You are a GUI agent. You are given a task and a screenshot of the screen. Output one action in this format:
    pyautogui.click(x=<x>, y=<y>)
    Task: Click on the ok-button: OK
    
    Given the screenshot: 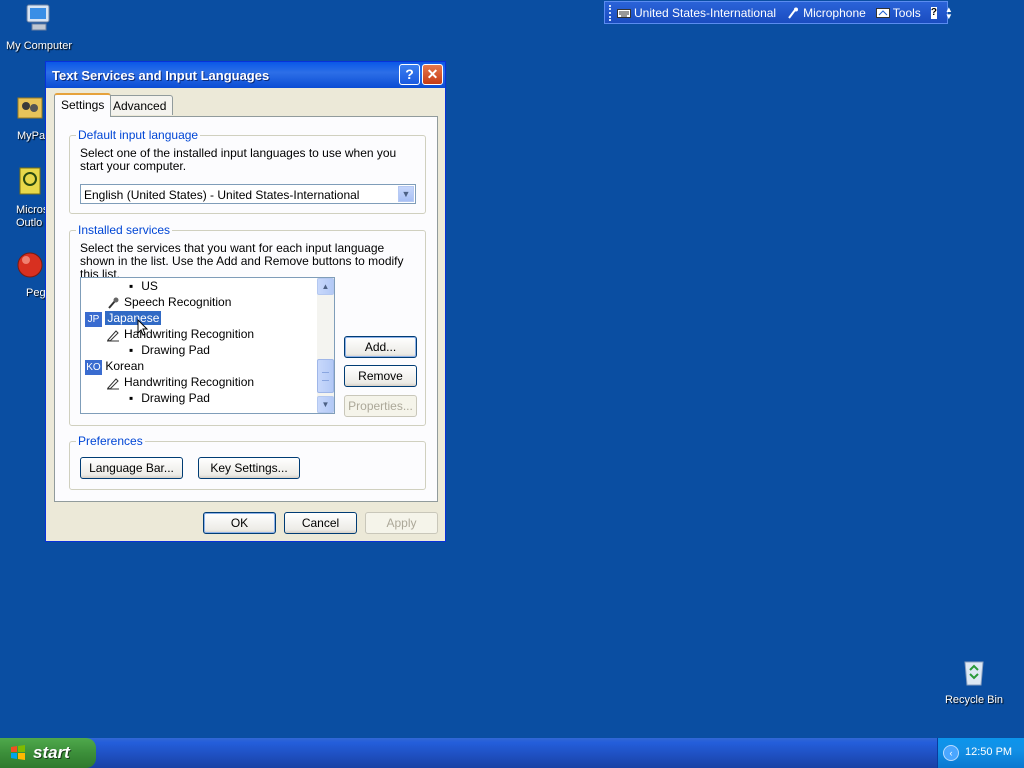 What is the action you would take?
    pyautogui.click(x=239, y=523)
    